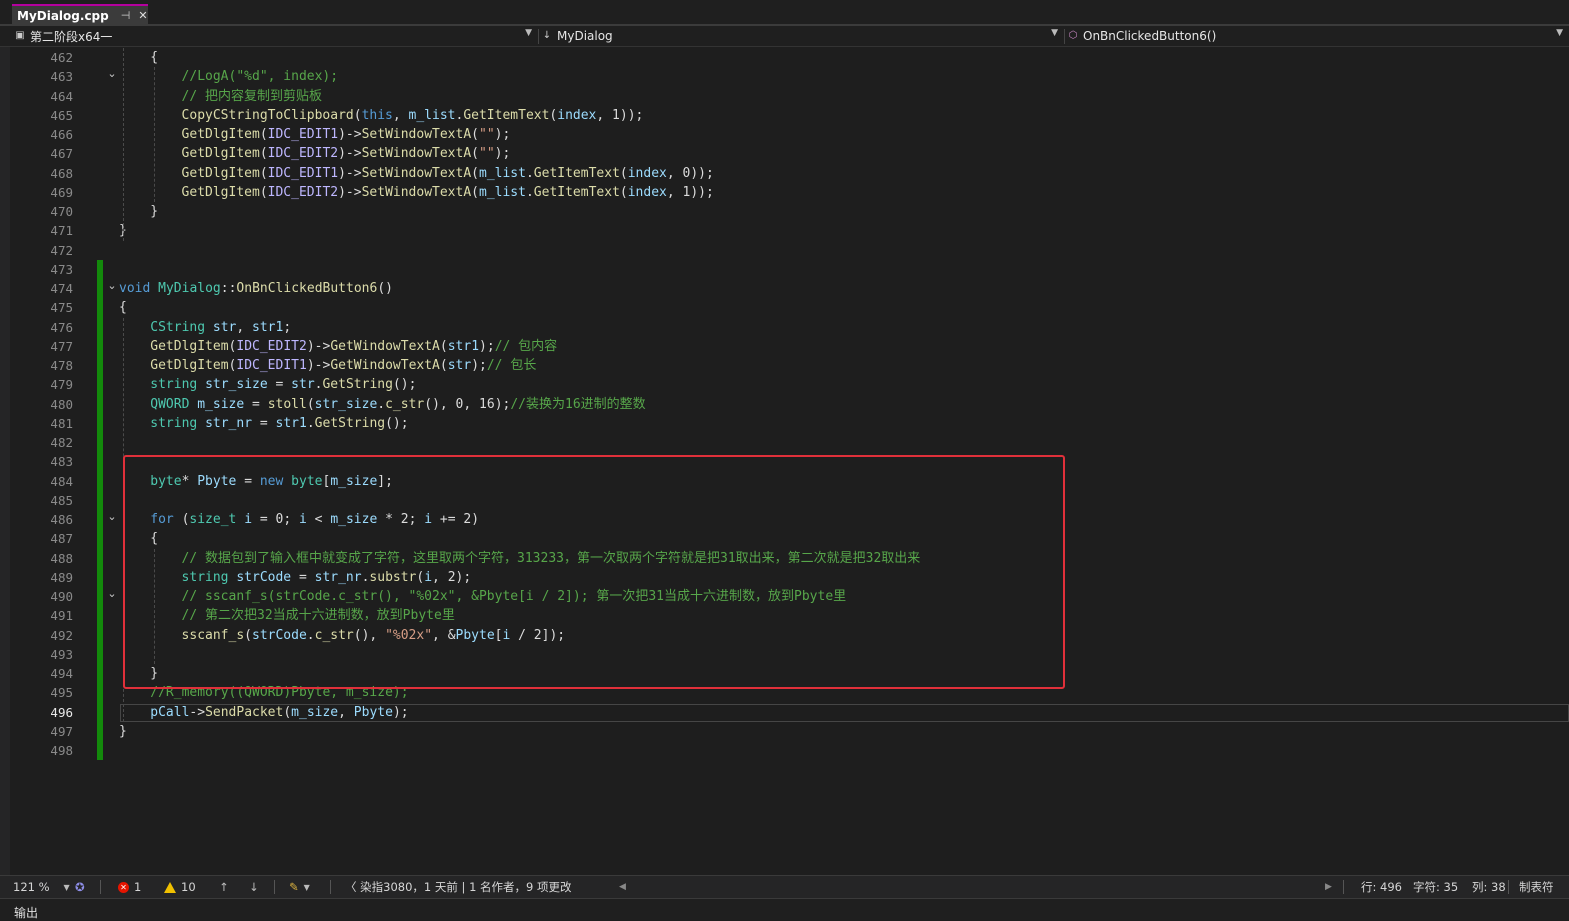  I want to click on output-panel-header: 输出, so click(784, 909).